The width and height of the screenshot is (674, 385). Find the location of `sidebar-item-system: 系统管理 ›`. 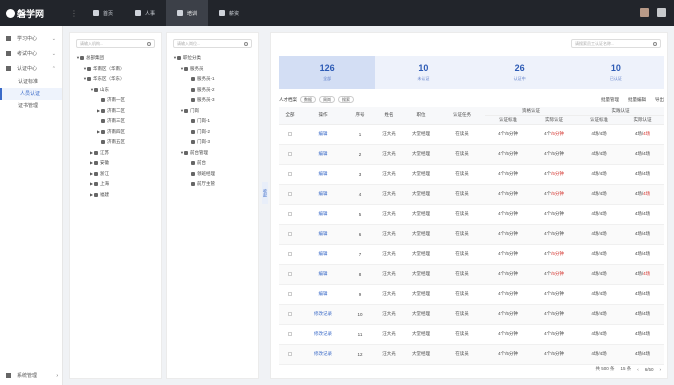

sidebar-item-system: 系统管理 › is located at coordinates (32, 375).